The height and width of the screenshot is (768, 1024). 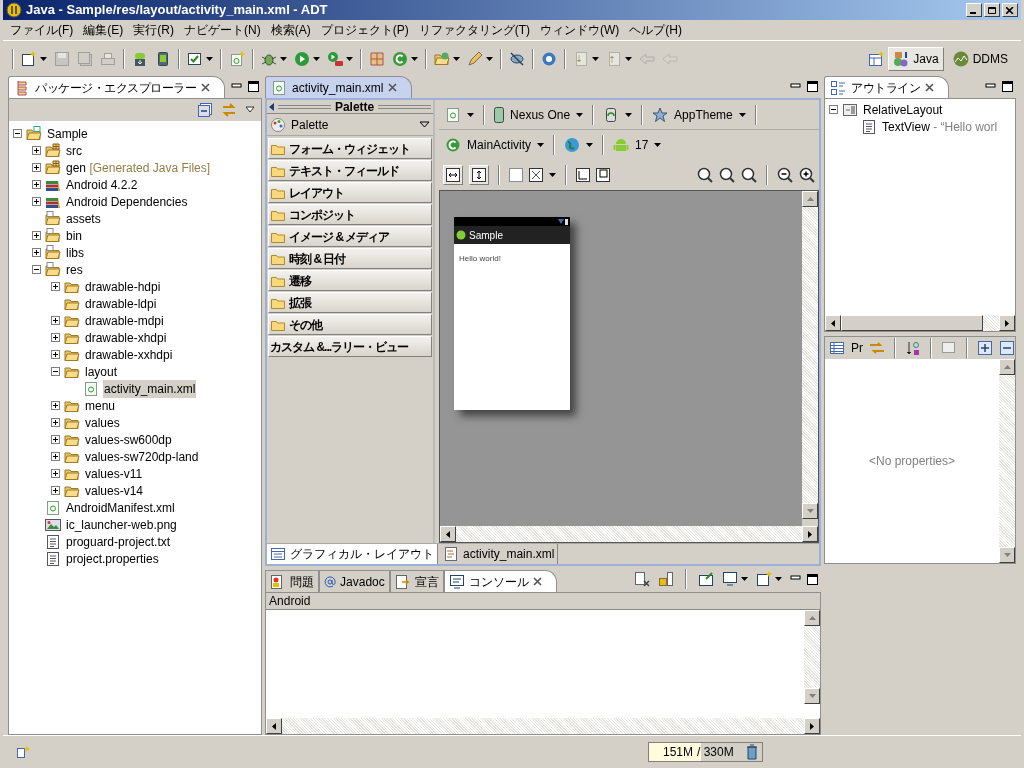 What do you see at coordinates (118, 541) in the screenshot?
I see `tree-item: proguard-project.txt` at bounding box center [118, 541].